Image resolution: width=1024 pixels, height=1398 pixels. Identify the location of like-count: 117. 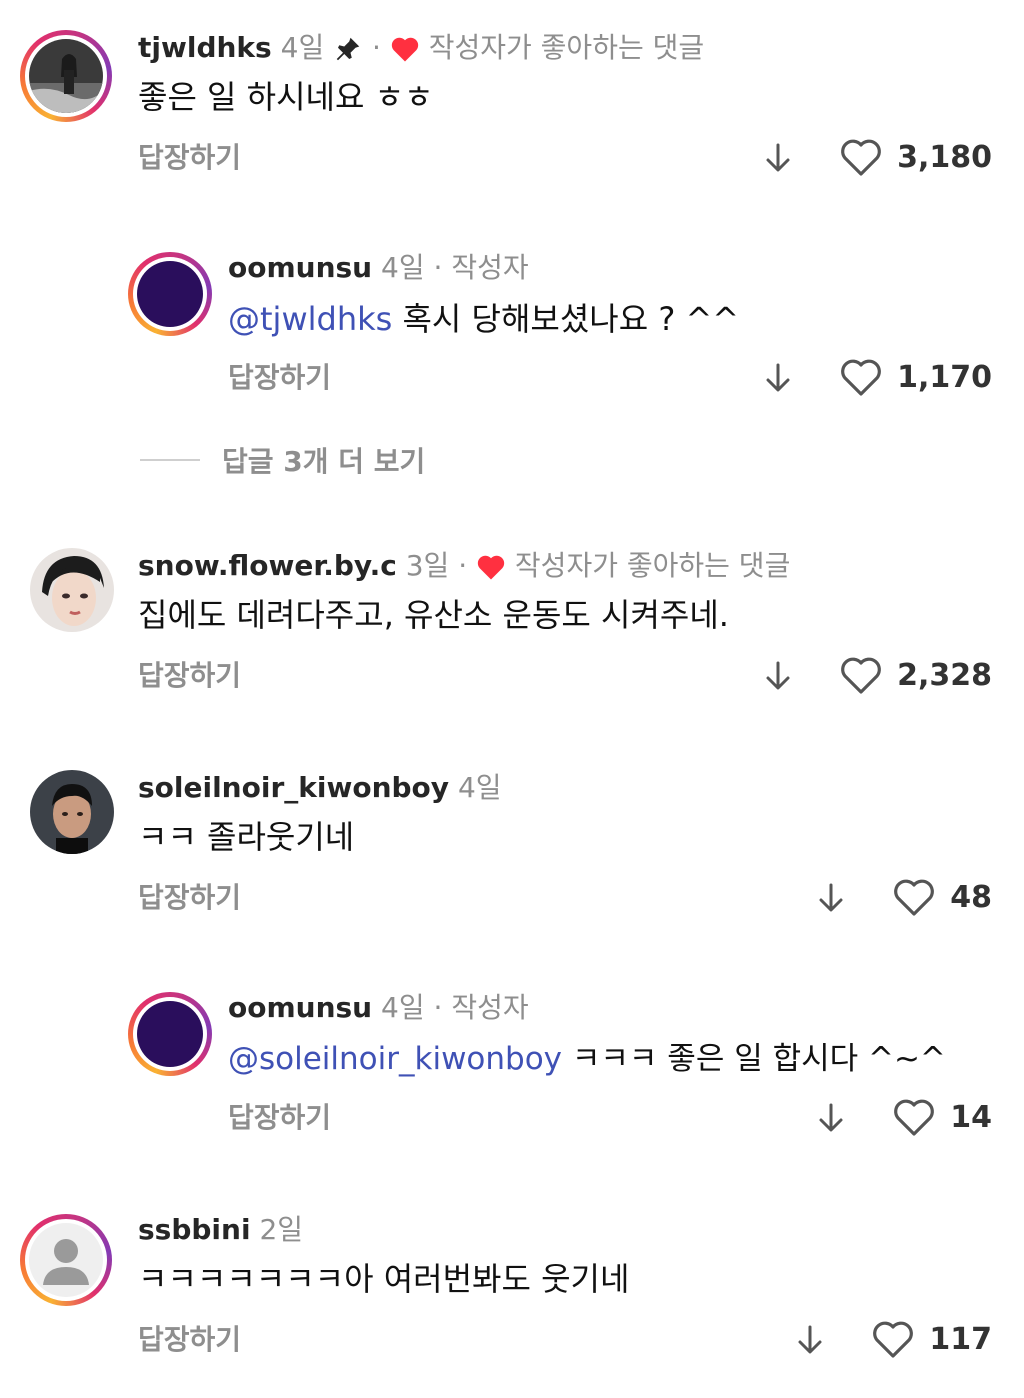
(960, 1339).